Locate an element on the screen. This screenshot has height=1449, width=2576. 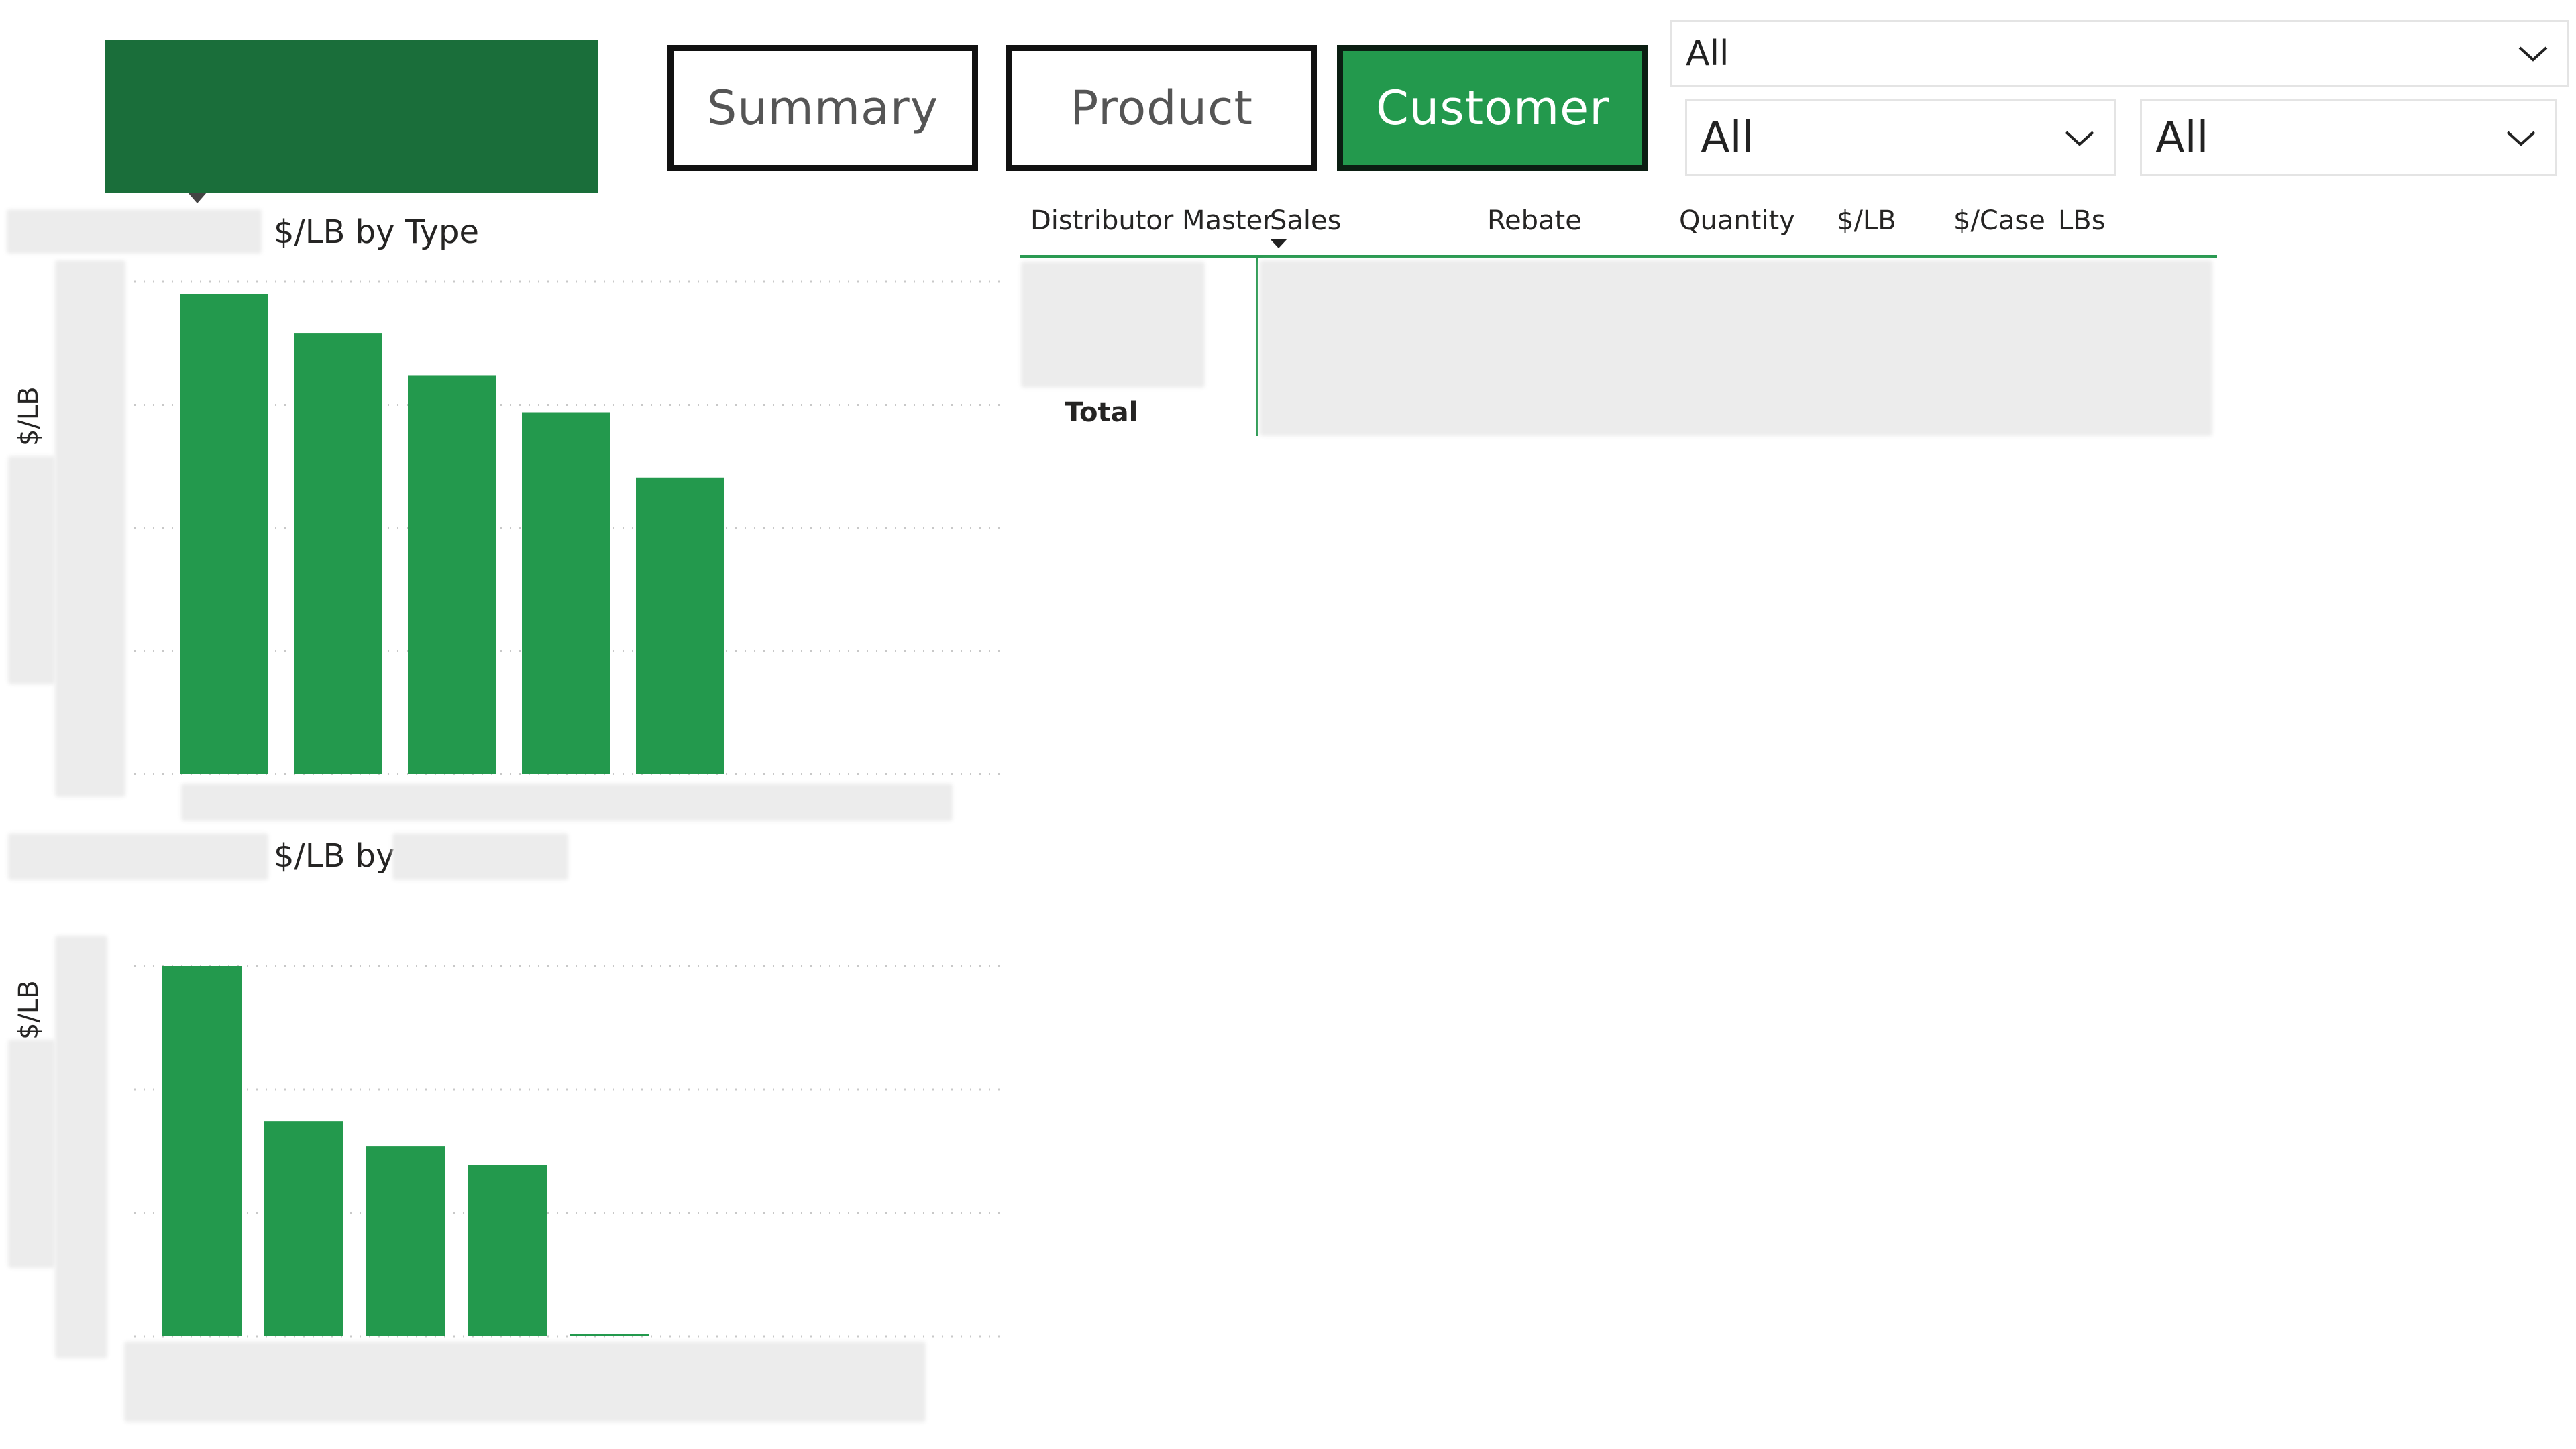
product-nav-button: Product is located at coordinates (1161, 108).